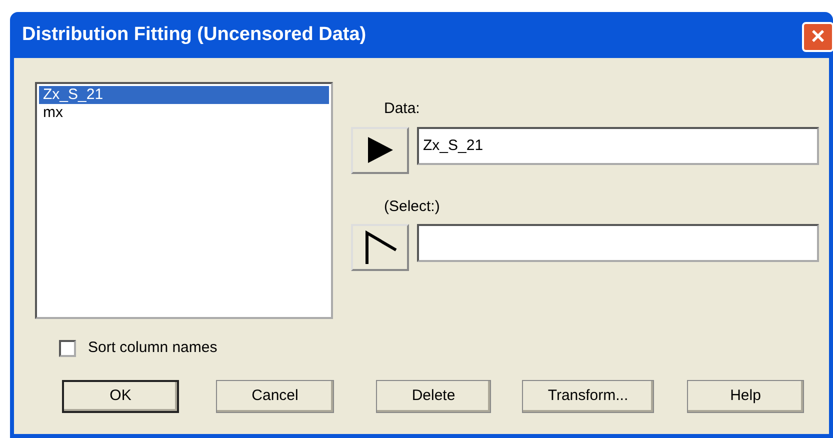 This screenshot has height=438, width=833. What do you see at coordinates (402, 109) in the screenshot?
I see `field-label: Data:` at bounding box center [402, 109].